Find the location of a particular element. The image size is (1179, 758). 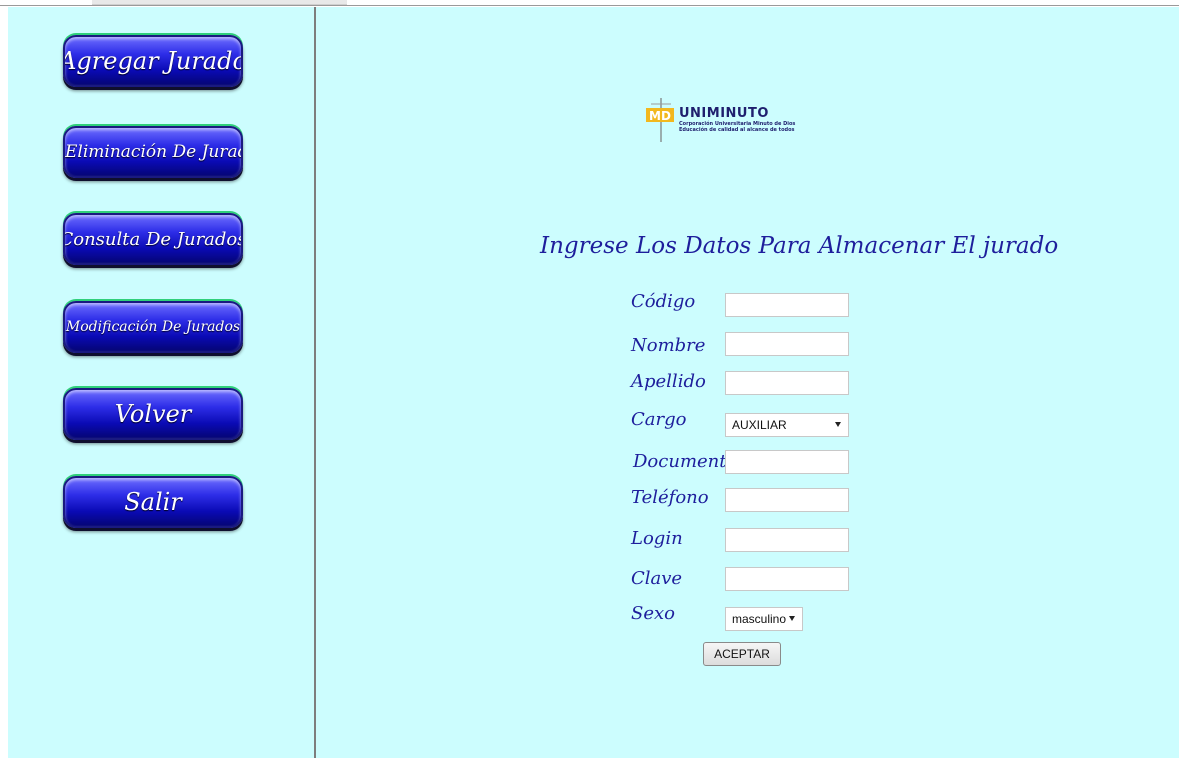

exit-button-label: Salir is located at coordinates (153, 502).